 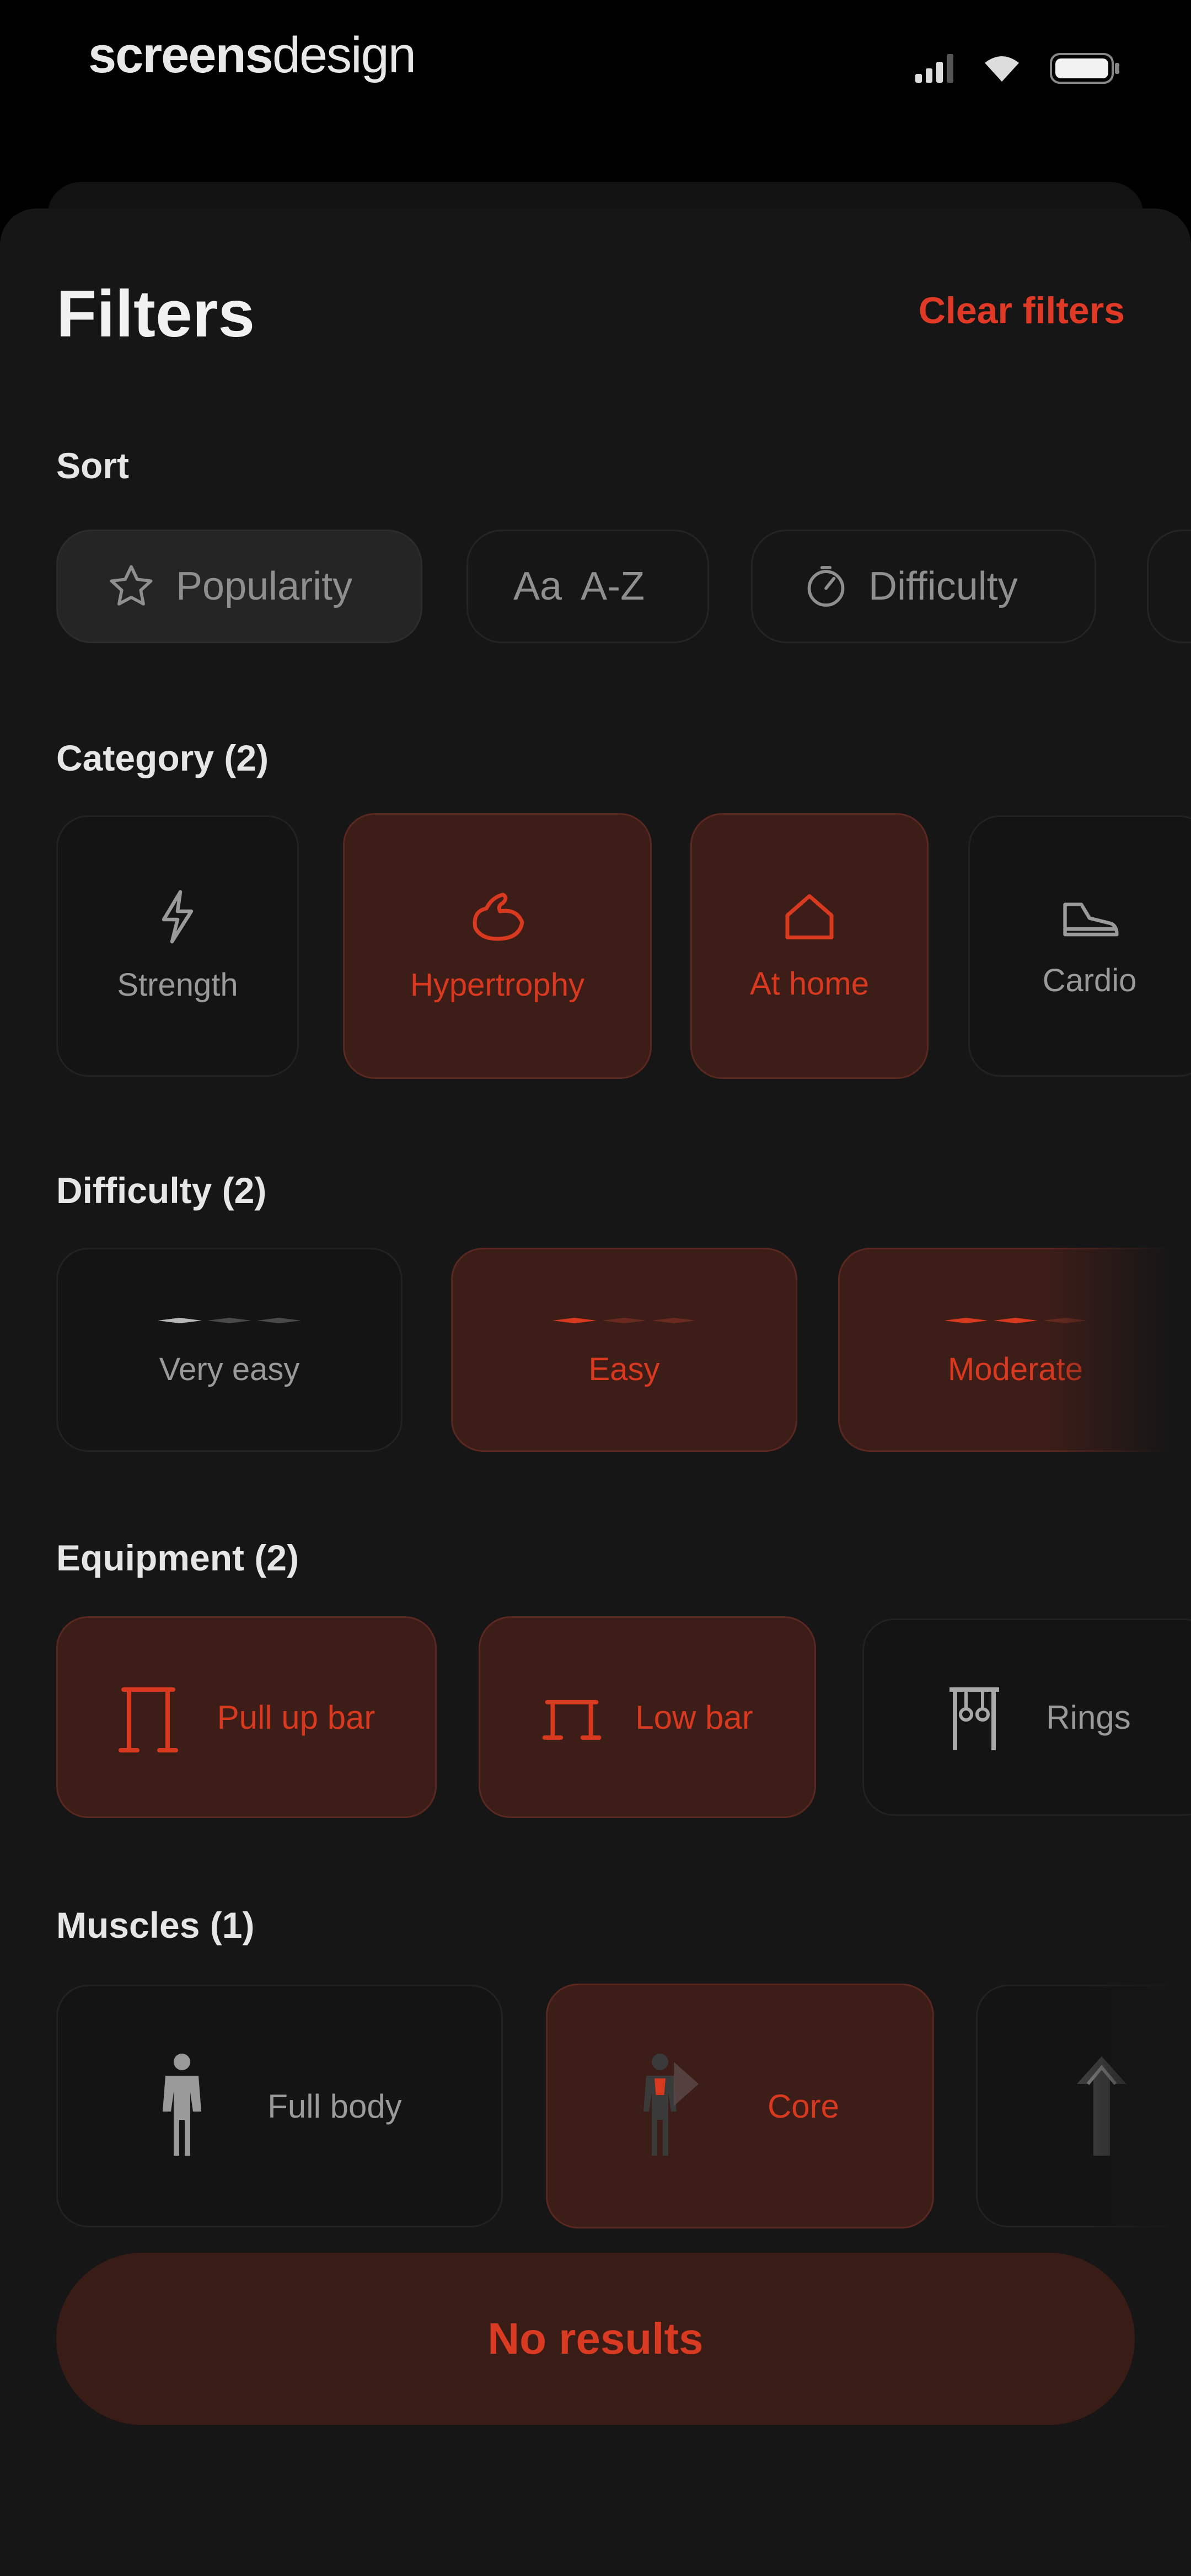 I want to click on equipment-card-pull-up-bar: Pull up bar, so click(x=247, y=1717).